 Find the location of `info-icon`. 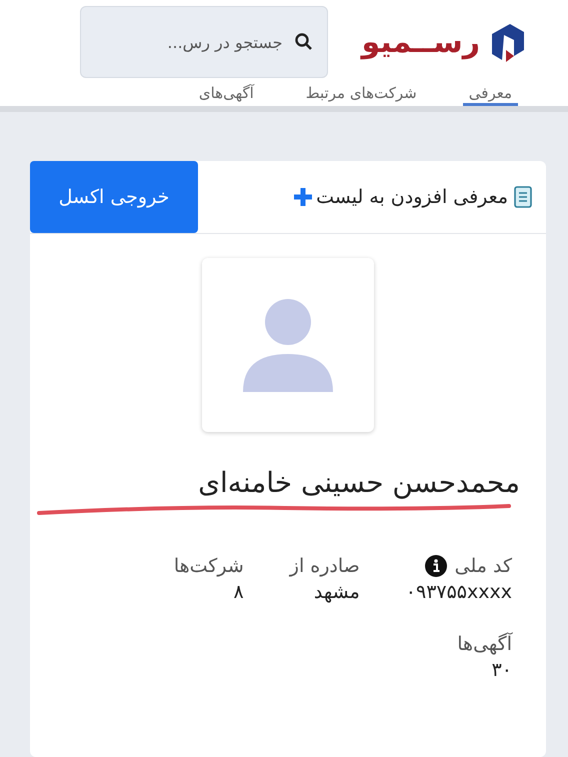

info-icon is located at coordinates (435, 566).